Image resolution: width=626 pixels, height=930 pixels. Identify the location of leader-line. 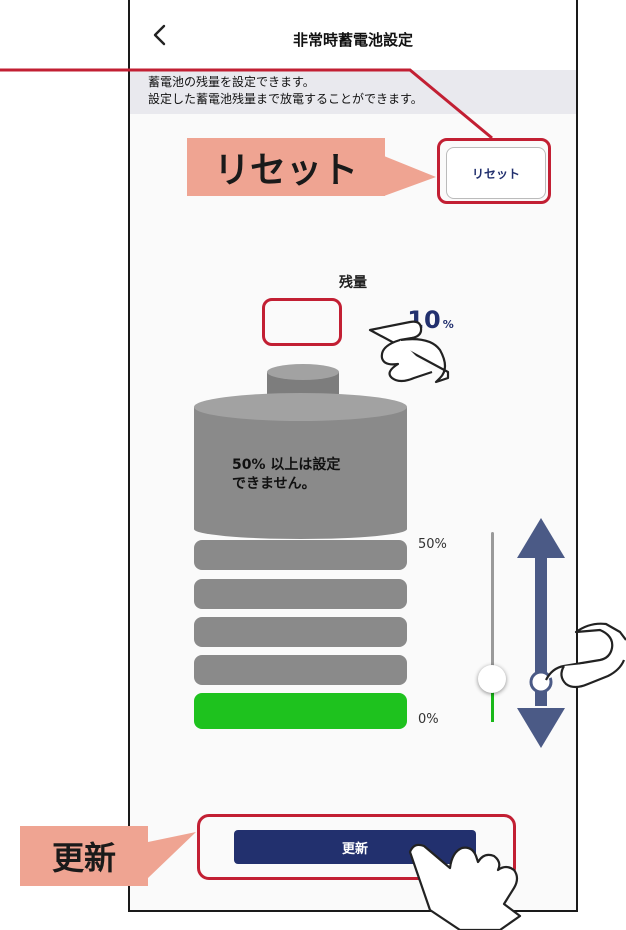
(246, 104).